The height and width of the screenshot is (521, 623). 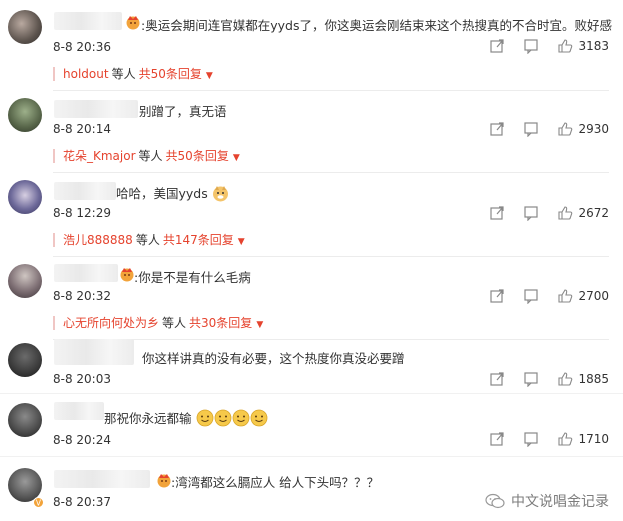 I want to click on comment-actions: 1885, so click(x=549, y=379).